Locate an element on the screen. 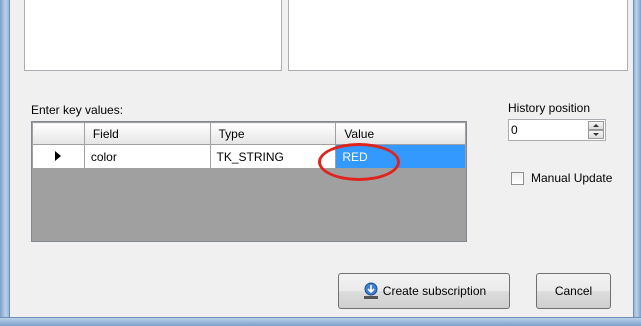  stepper-down-button is located at coordinates (596, 134).